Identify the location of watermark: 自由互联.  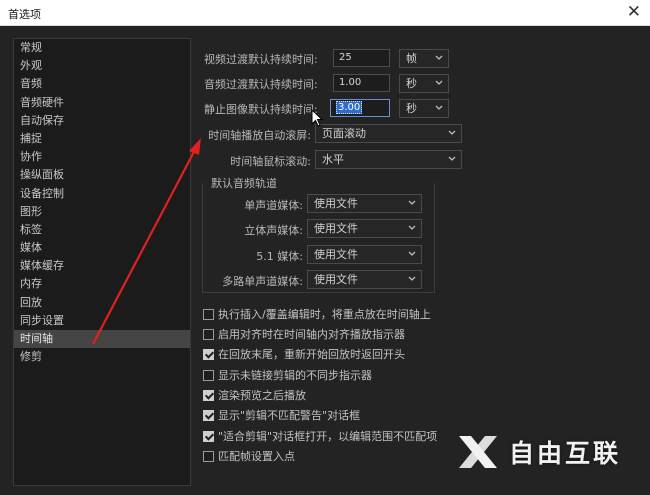
(538, 452).